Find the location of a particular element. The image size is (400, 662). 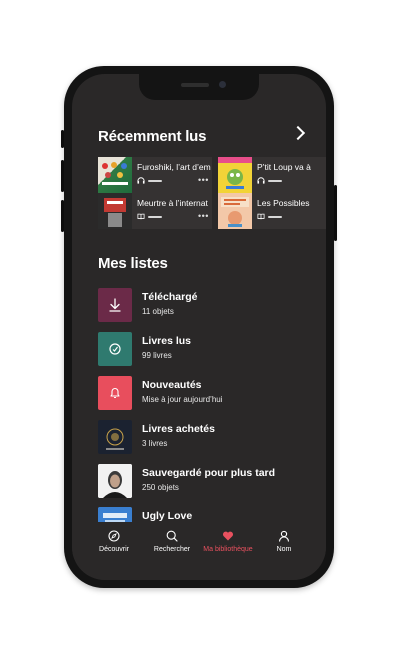

recent-item: P’tit Loup va à is located at coordinates (272, 175).